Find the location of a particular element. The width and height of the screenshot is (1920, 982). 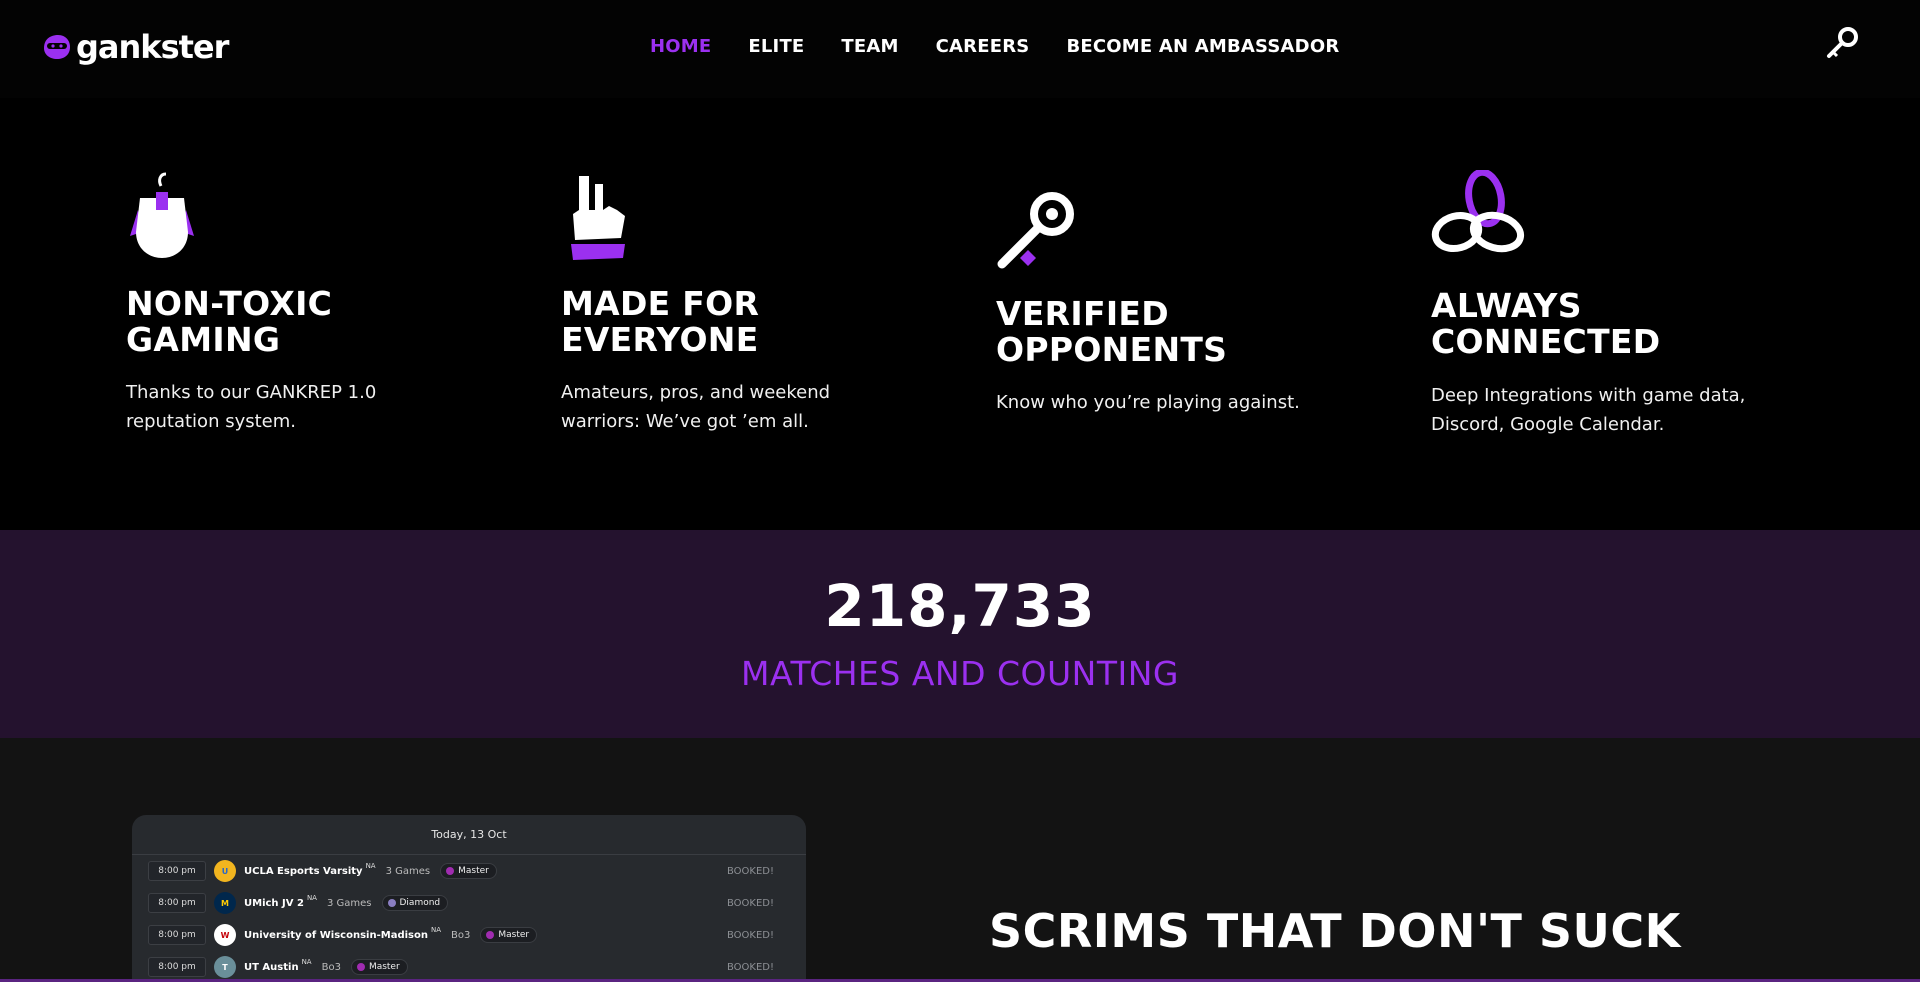

nav-item-home: HOME is located at coordinates (680, 46).